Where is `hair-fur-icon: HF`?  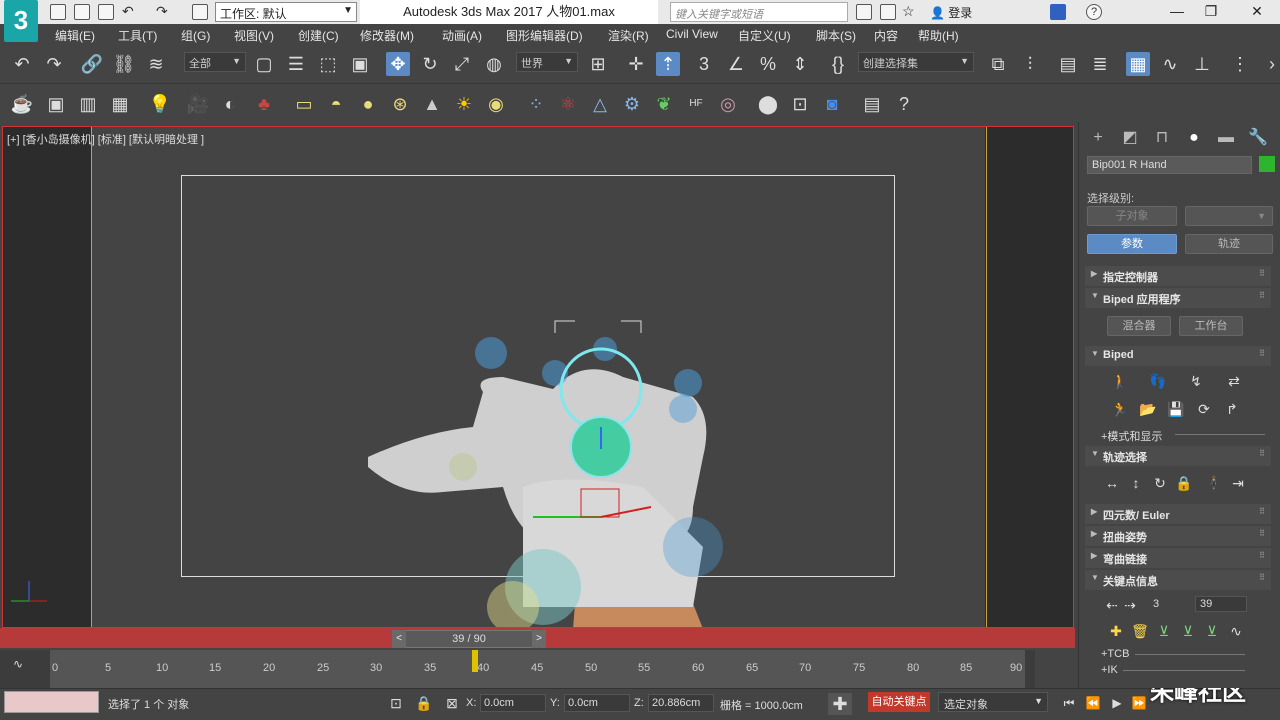 hair-fur-icon: HF is located at coordinates (696, 104).